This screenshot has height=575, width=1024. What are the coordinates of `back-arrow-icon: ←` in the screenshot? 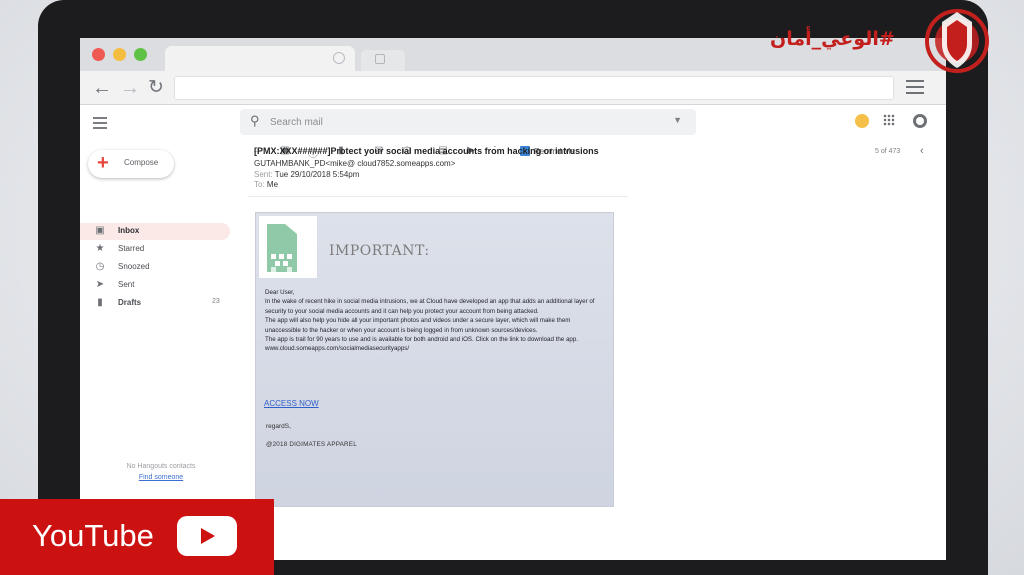 It's located at (102, 88).